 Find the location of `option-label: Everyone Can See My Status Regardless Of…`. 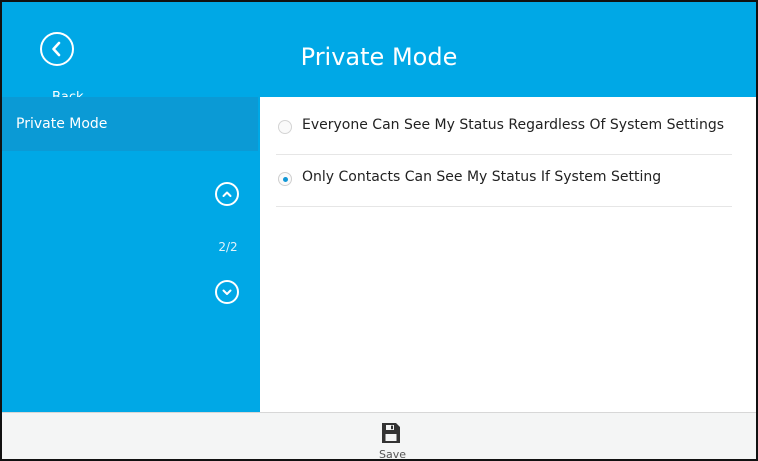

option-label: Everyone Can See My Status Regardless Of… is located at coordinates (513, 125).